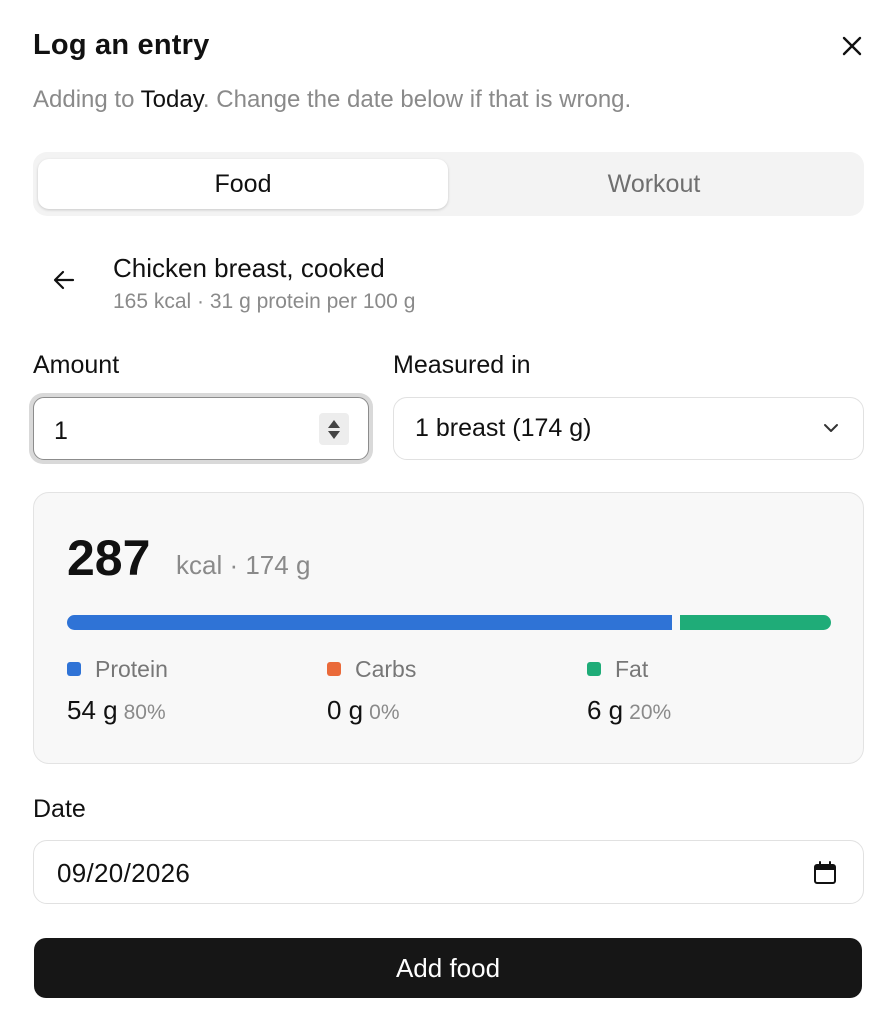 Image resolution: width=896 pixels, height=1032 pixels. Describe the element at coordinates (87, 99) in the screenshot. I see `subtitle-prefix: Adding to` at that location.